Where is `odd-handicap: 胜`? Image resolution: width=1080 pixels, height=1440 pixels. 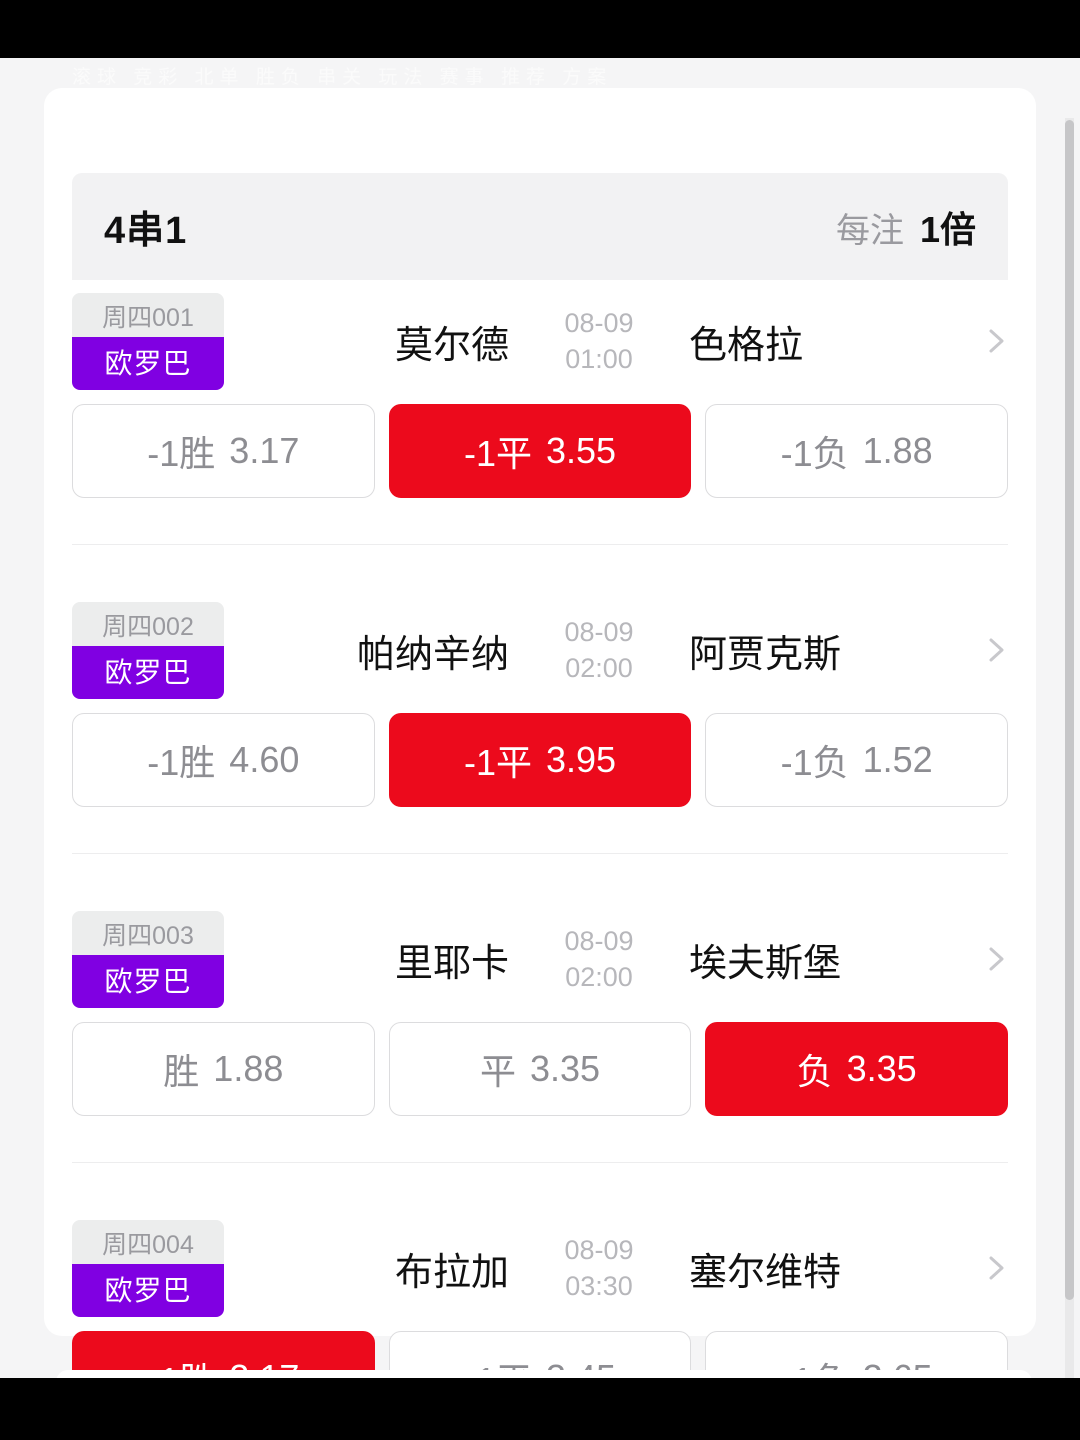
odd-handicap: 胜 is located at coordinates (181, 1071).